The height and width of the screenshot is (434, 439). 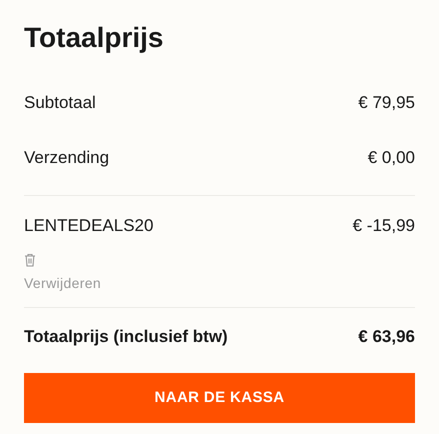 I want to click on row-label: Verzending, so click(x=67, y=158).